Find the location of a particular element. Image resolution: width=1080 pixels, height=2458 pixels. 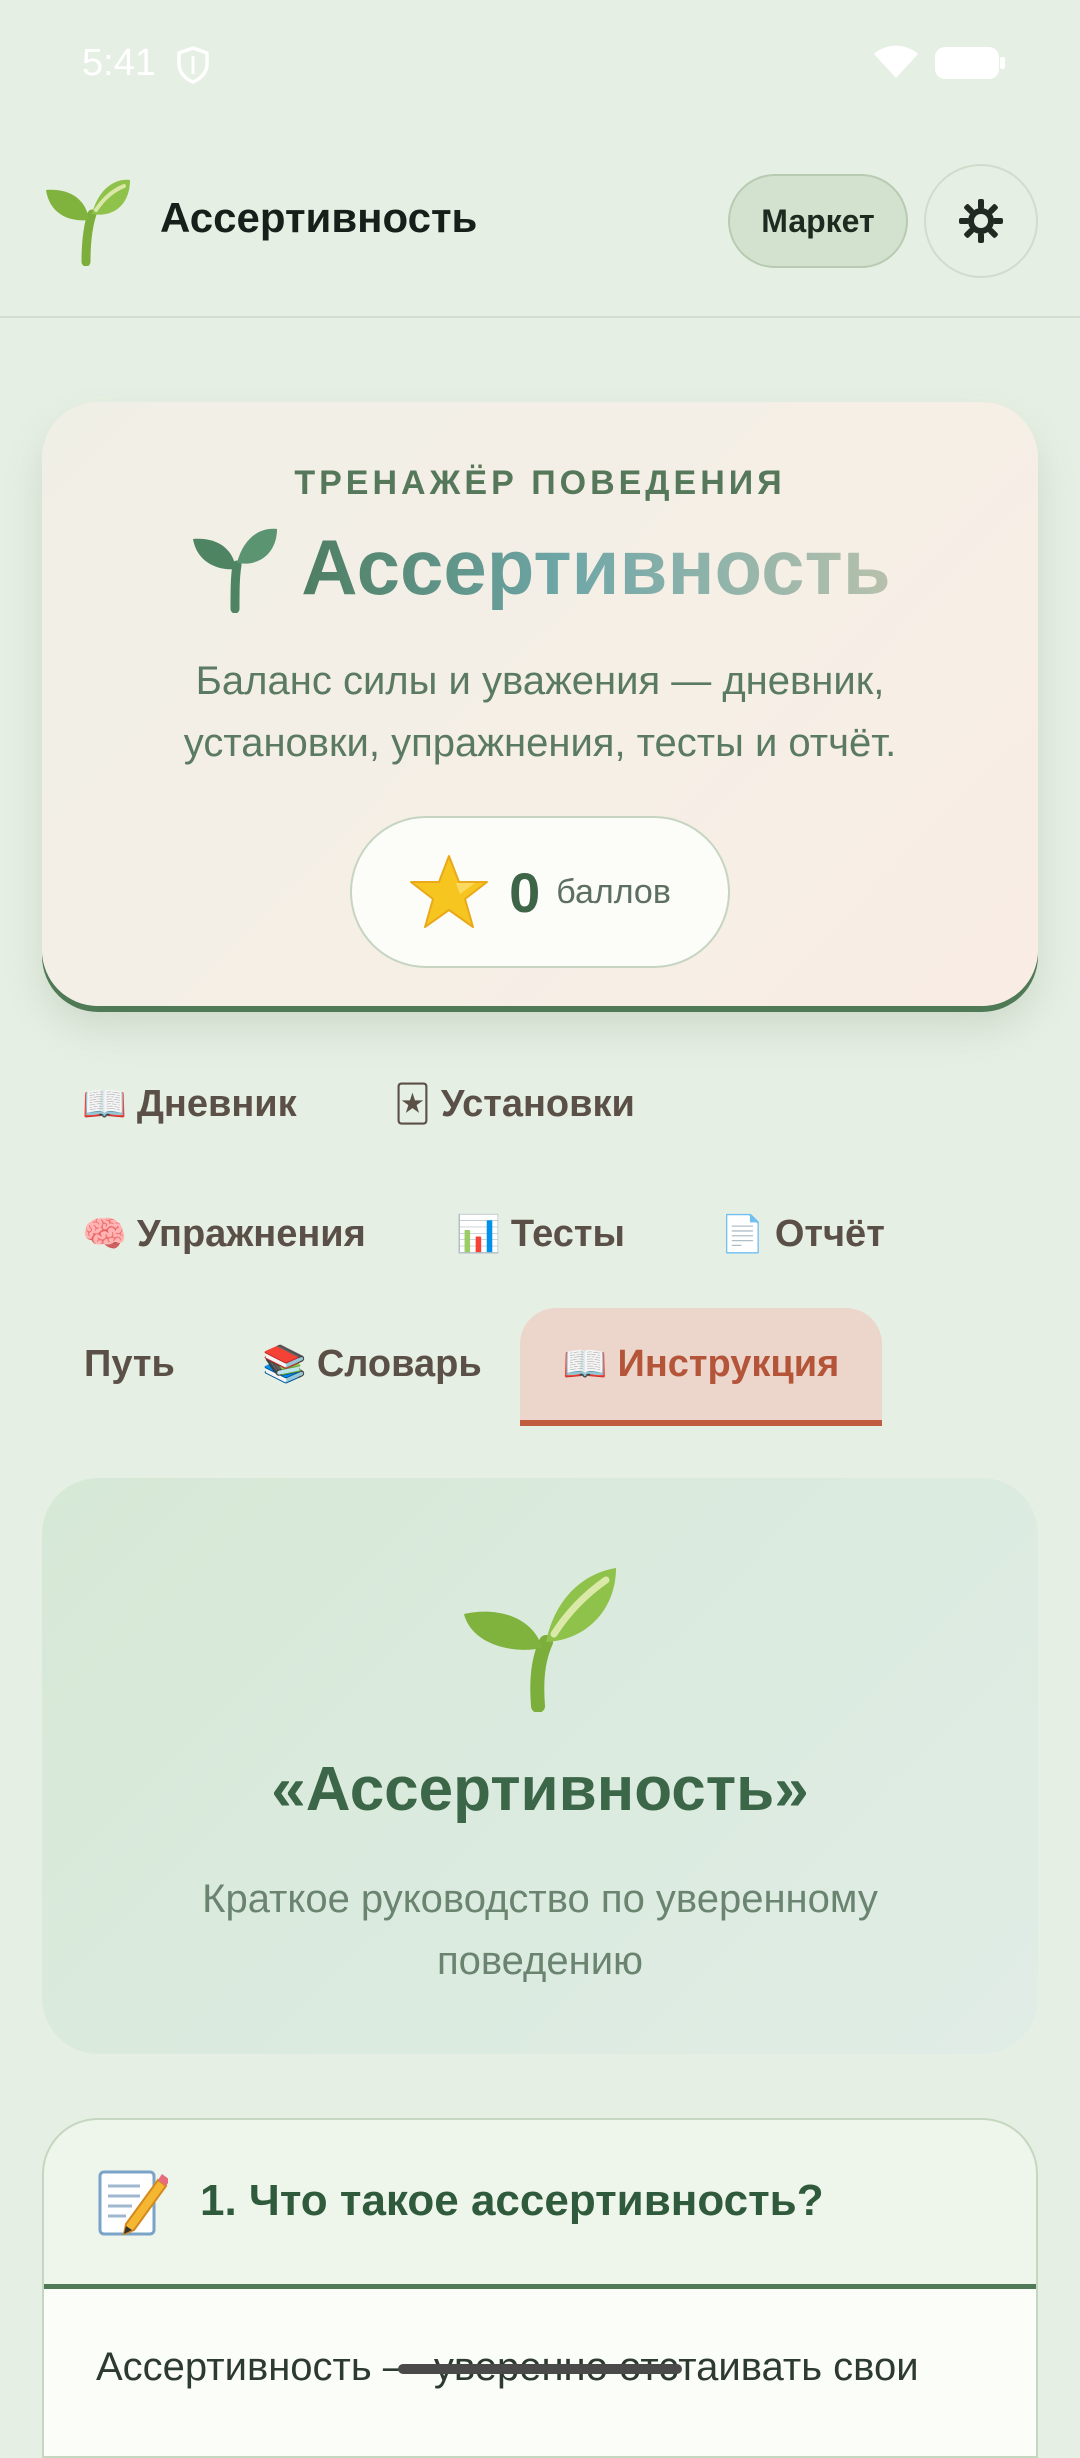

tab-label: Путь is located at coordinates (129, 1363).